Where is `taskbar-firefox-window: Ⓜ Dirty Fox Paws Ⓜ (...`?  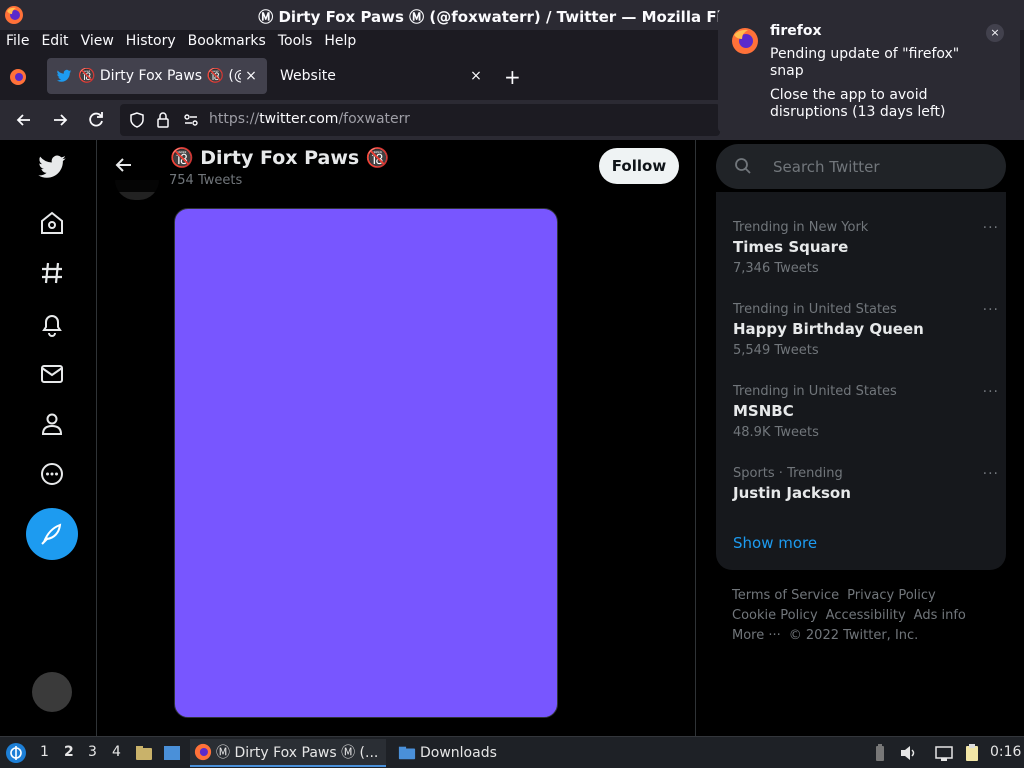
taskbar-firefox-window: Ⓜ Dirty Fox Paws Ⓜ (... is located at coordinates (288, 753).